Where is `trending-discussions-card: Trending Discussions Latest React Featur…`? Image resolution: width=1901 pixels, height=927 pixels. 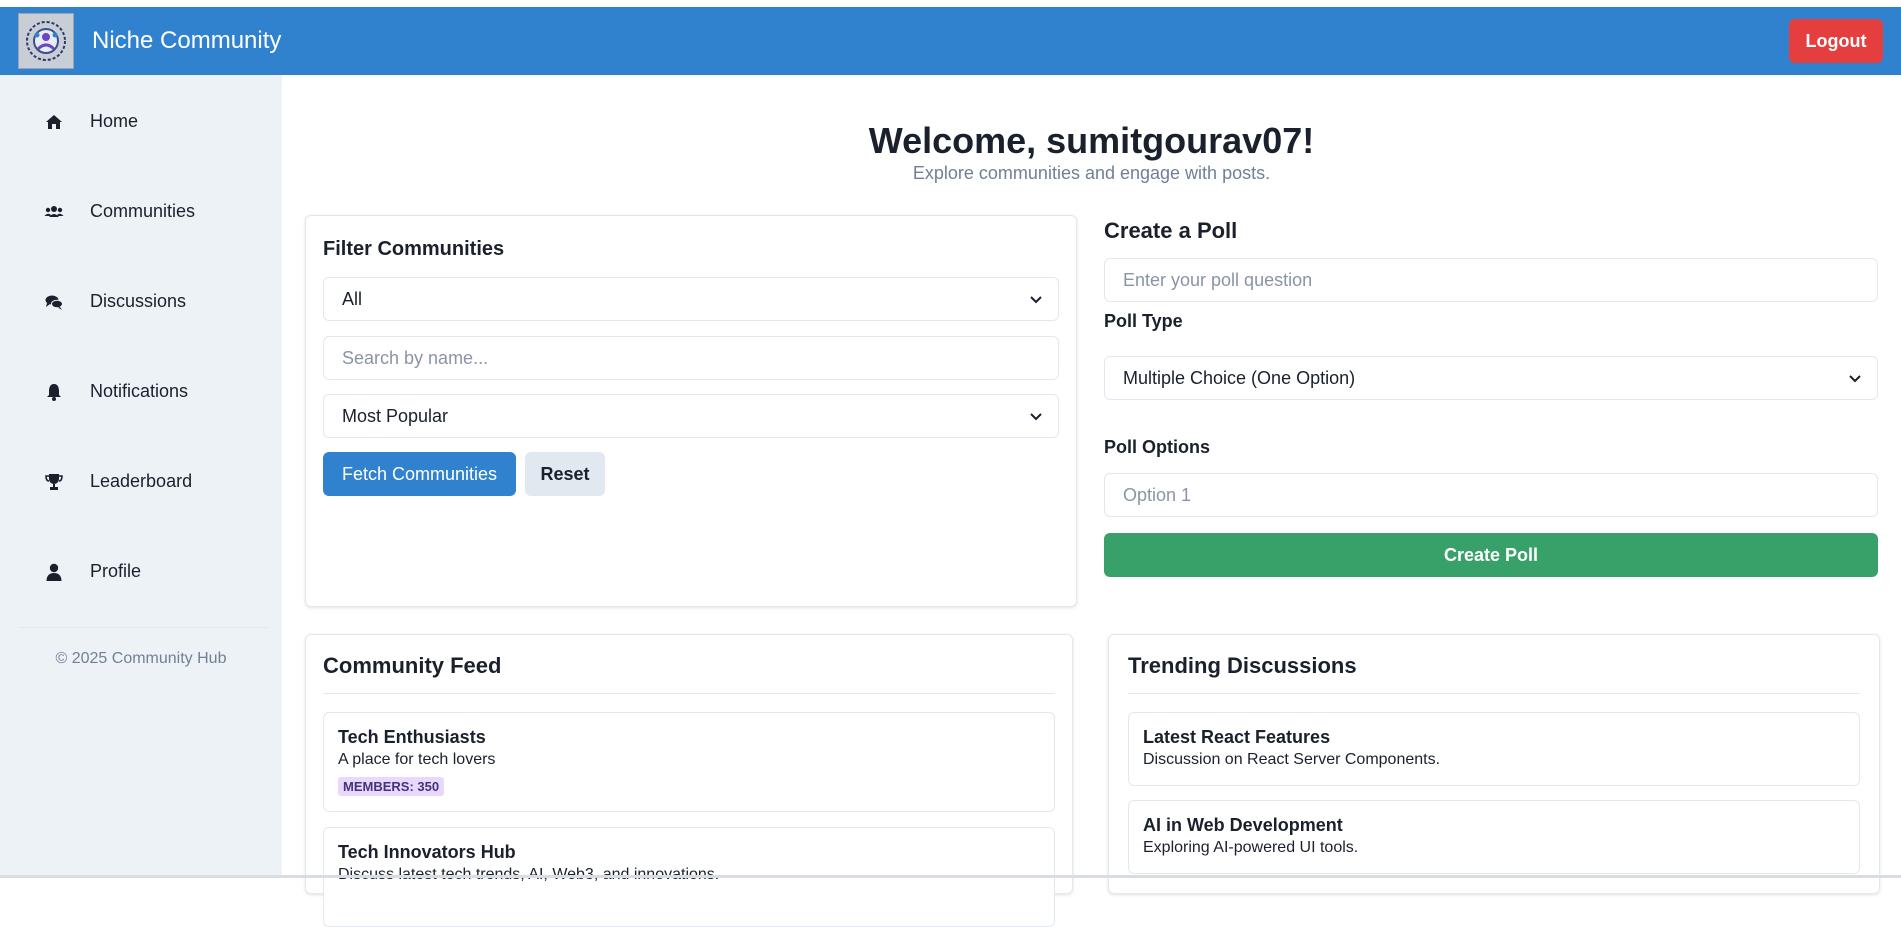
trending-discussions-card: Trending Discussions Latest React Featur… is located at coordinates (1494, 764).